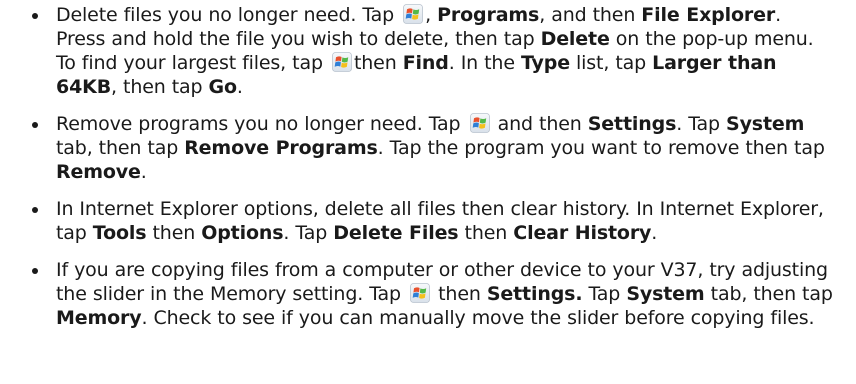 The width and height of the screenshot is (856, 384). Describe the element at coordinates (396, 233) in the screenshot. I see `bold-term: Delete Files` at that location.